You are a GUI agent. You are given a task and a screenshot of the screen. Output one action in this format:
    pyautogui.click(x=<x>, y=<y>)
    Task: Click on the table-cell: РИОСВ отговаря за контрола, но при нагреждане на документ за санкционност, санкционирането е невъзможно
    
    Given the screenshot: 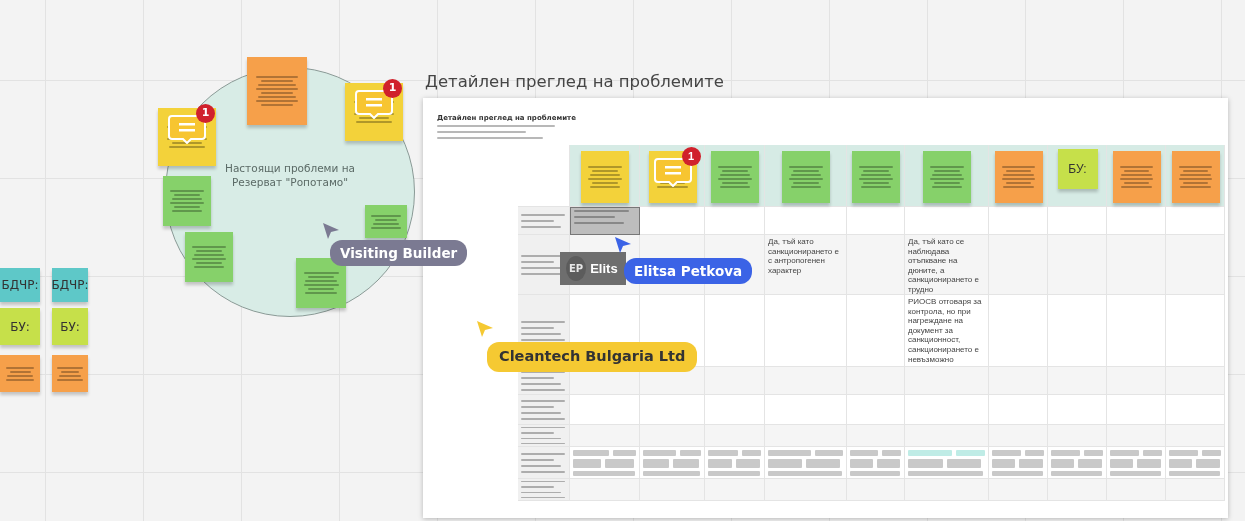 What is the action you would take?
    pyautogui.click(x=947, y=331)
    